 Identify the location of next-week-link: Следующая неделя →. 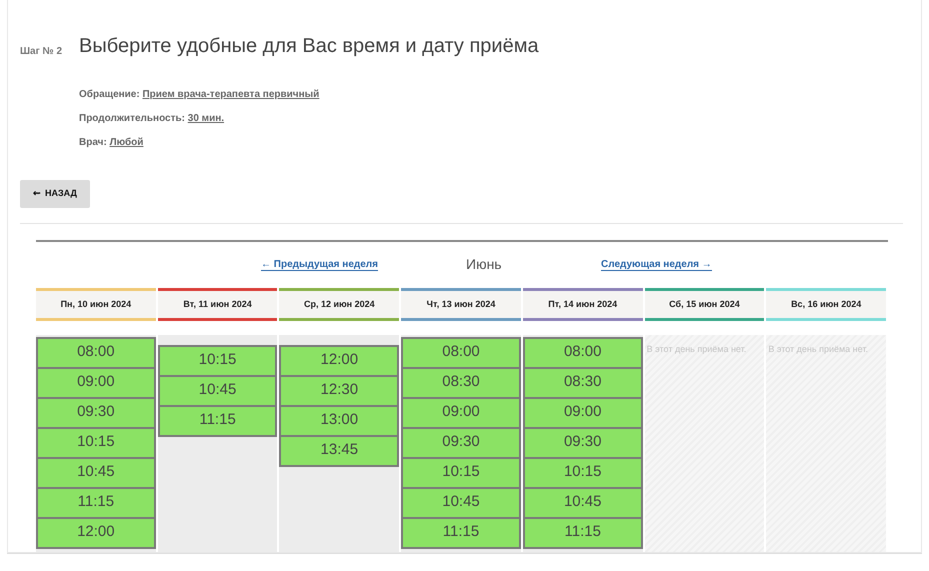
(656, 265).